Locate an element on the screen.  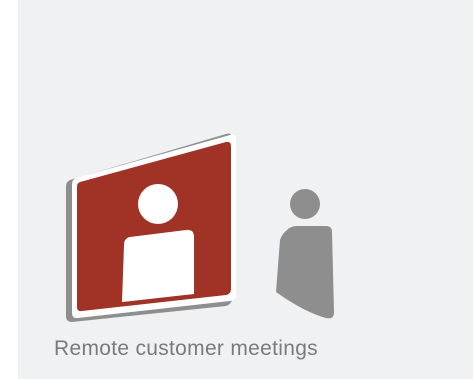
card-caption: Remote customer meetings is located at coordinates (186, 348).